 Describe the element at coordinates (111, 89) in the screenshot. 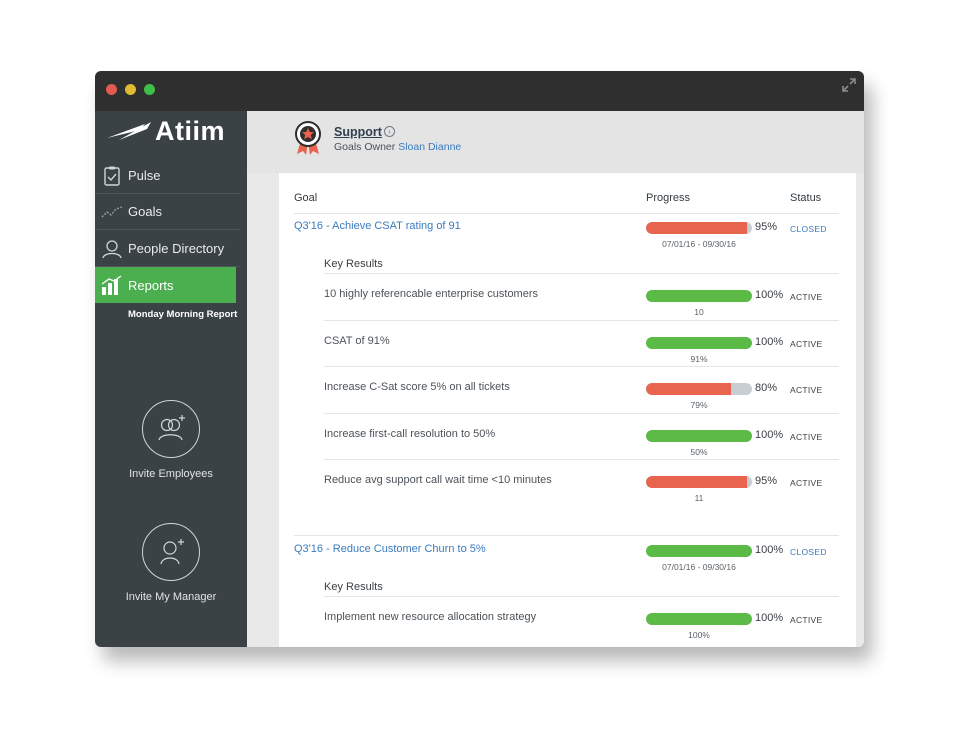

I see `close-window-button` at that location.